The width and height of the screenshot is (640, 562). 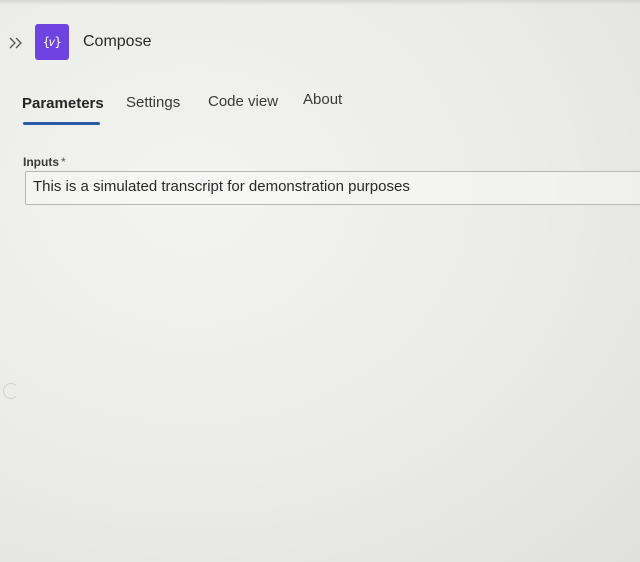 I want to click on action-icon-glyph: {𝑣}, so click(x=52, y=41).